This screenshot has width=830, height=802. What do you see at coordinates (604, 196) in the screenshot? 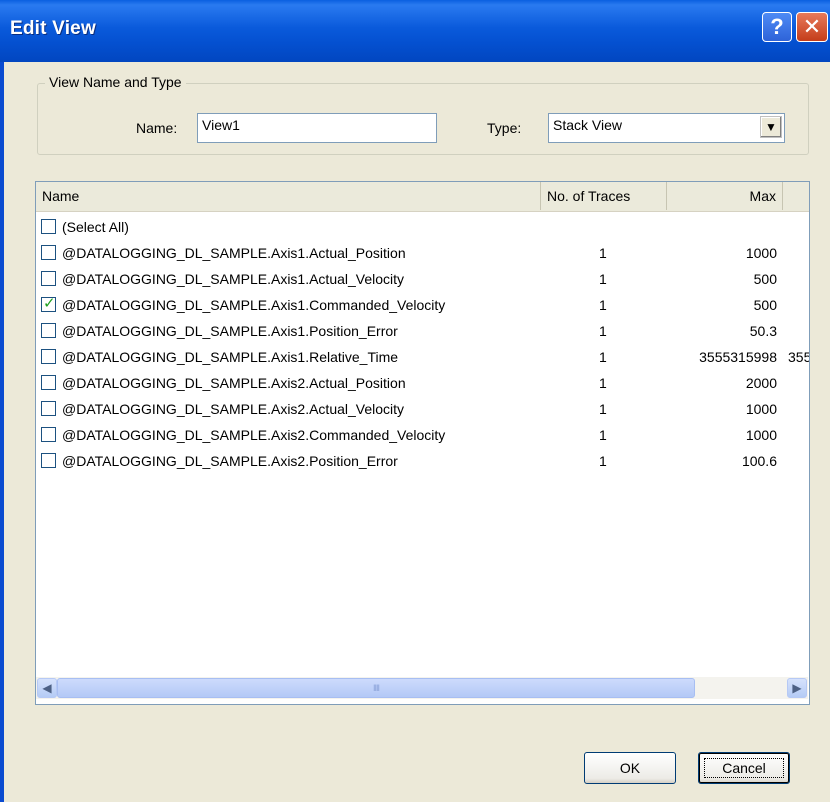
I see `column-header-traces: No. of Traces` at bounding box center [604, 196].